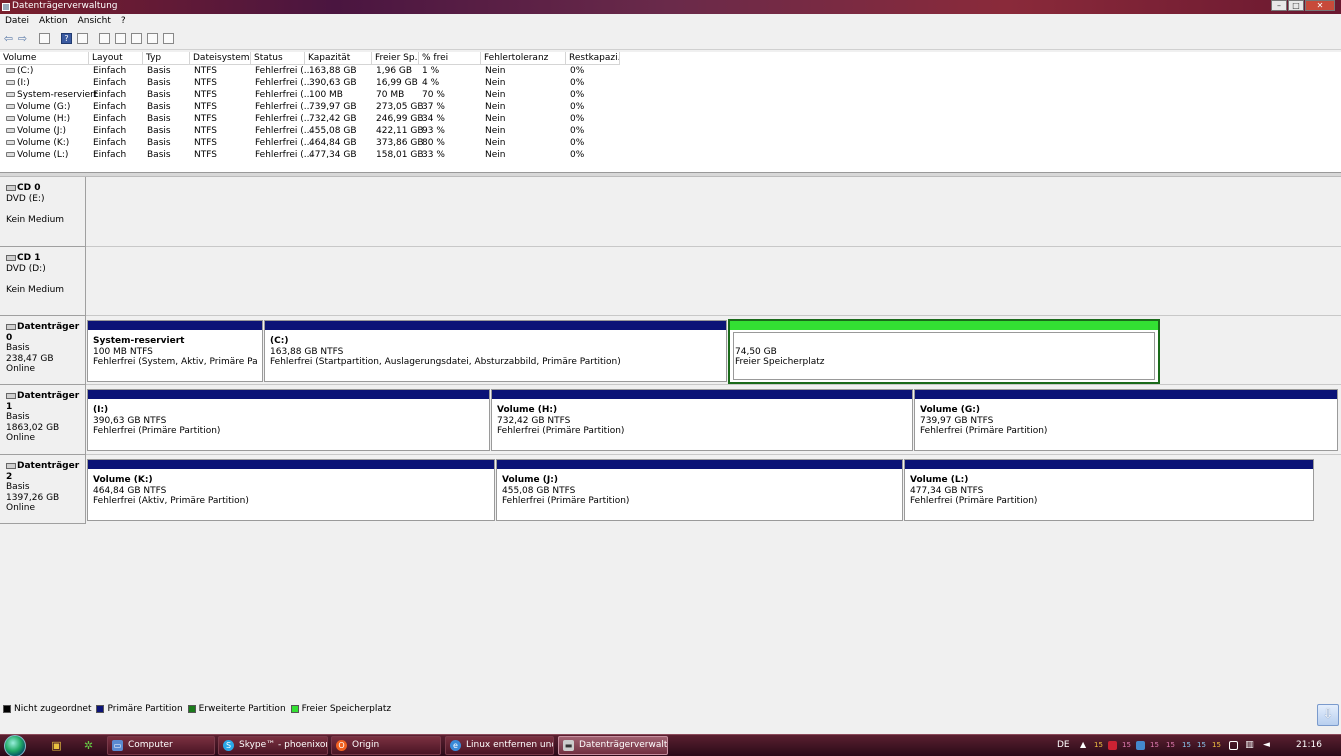  I want to click on col-fehlertoleranz: Fehlertoleranz, so click(523, 58).